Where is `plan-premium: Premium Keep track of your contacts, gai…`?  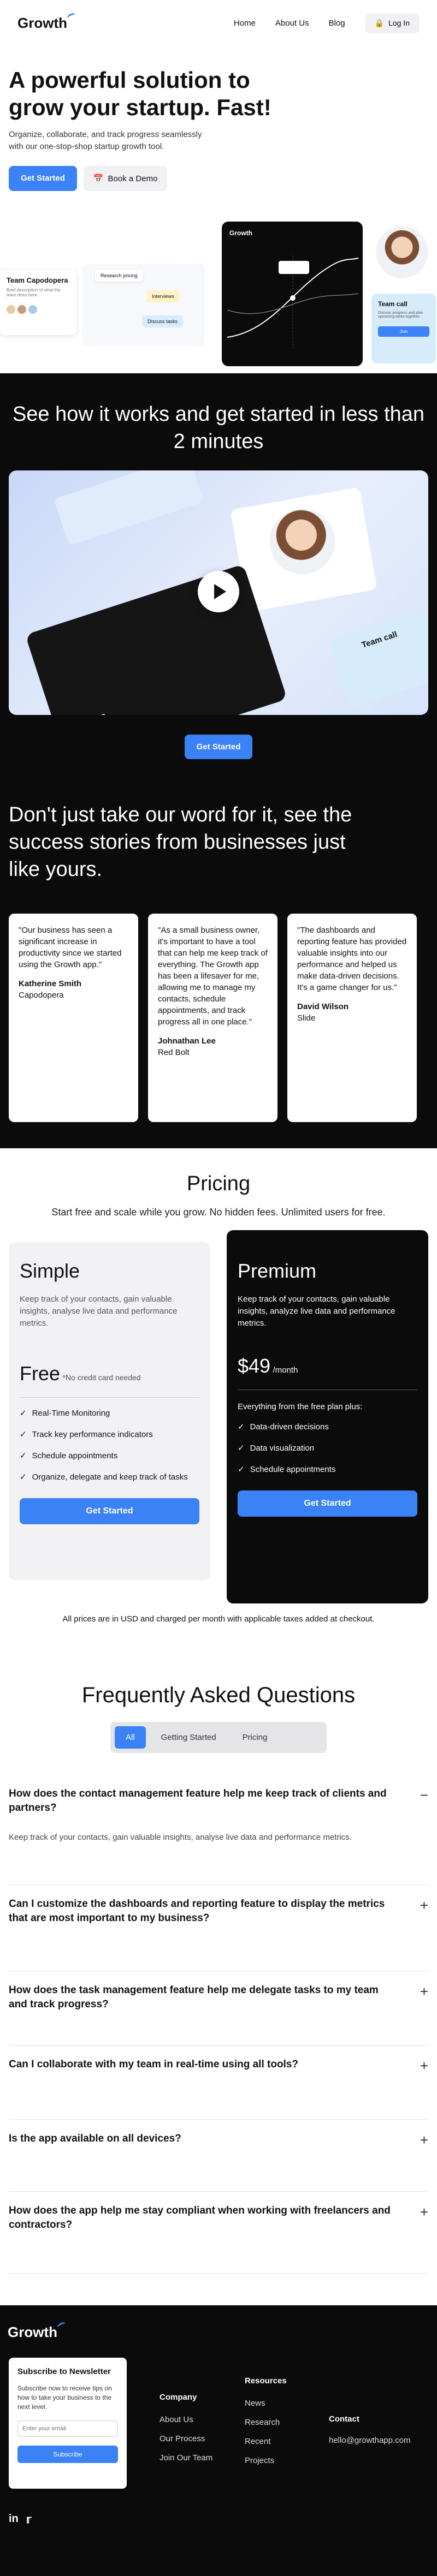 plan-premium: Premium Keep track of your contacts, gai… is located at coordinates (328, 1416).